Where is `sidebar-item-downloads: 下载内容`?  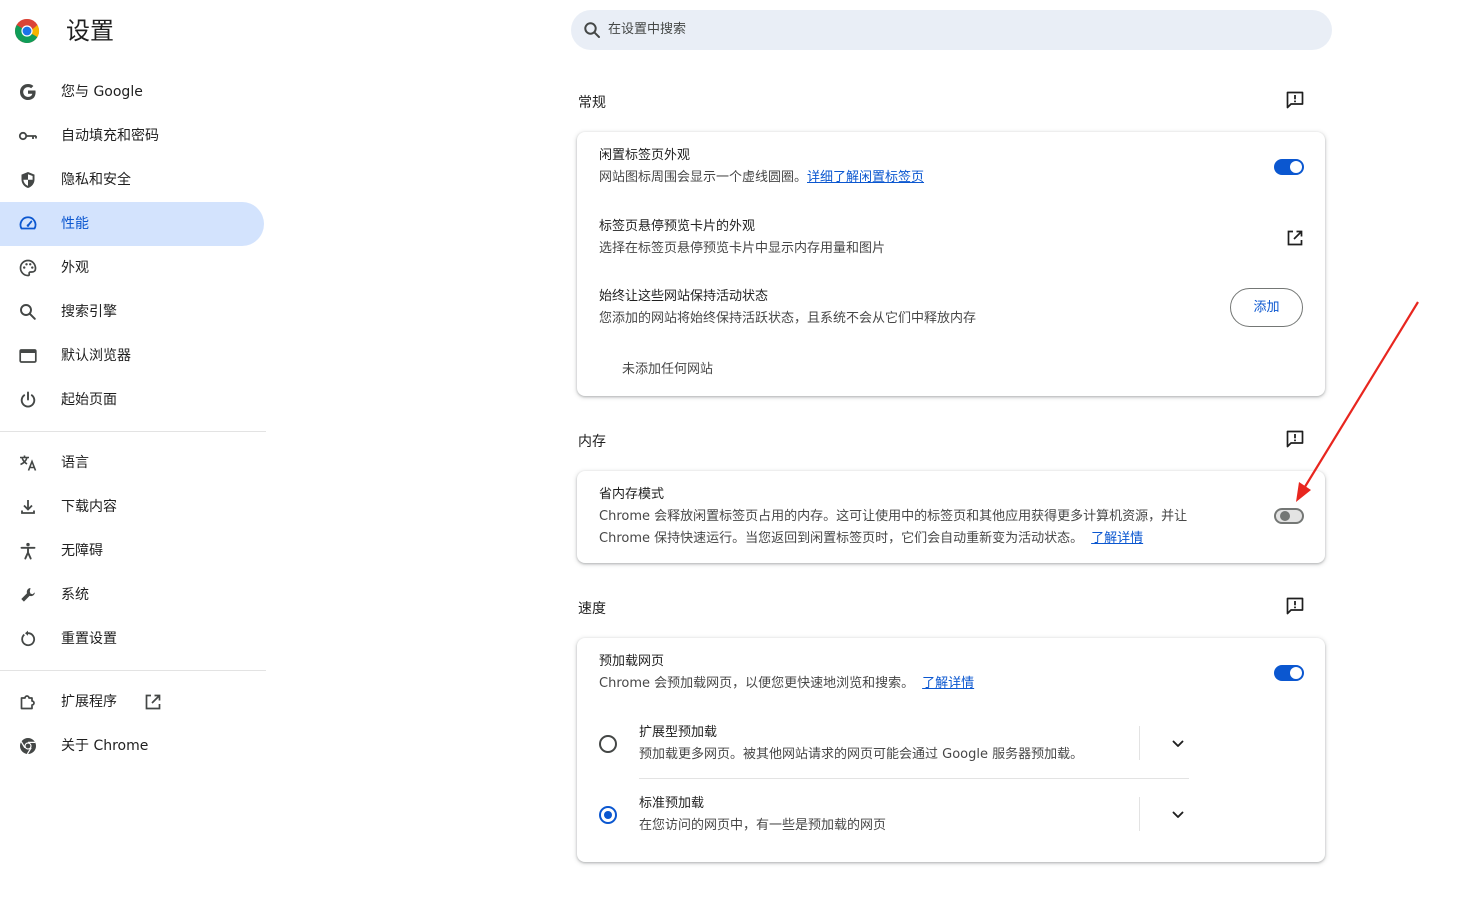
sidebar-item-downloads: 下载内容 is located at coordinates (133, 507).